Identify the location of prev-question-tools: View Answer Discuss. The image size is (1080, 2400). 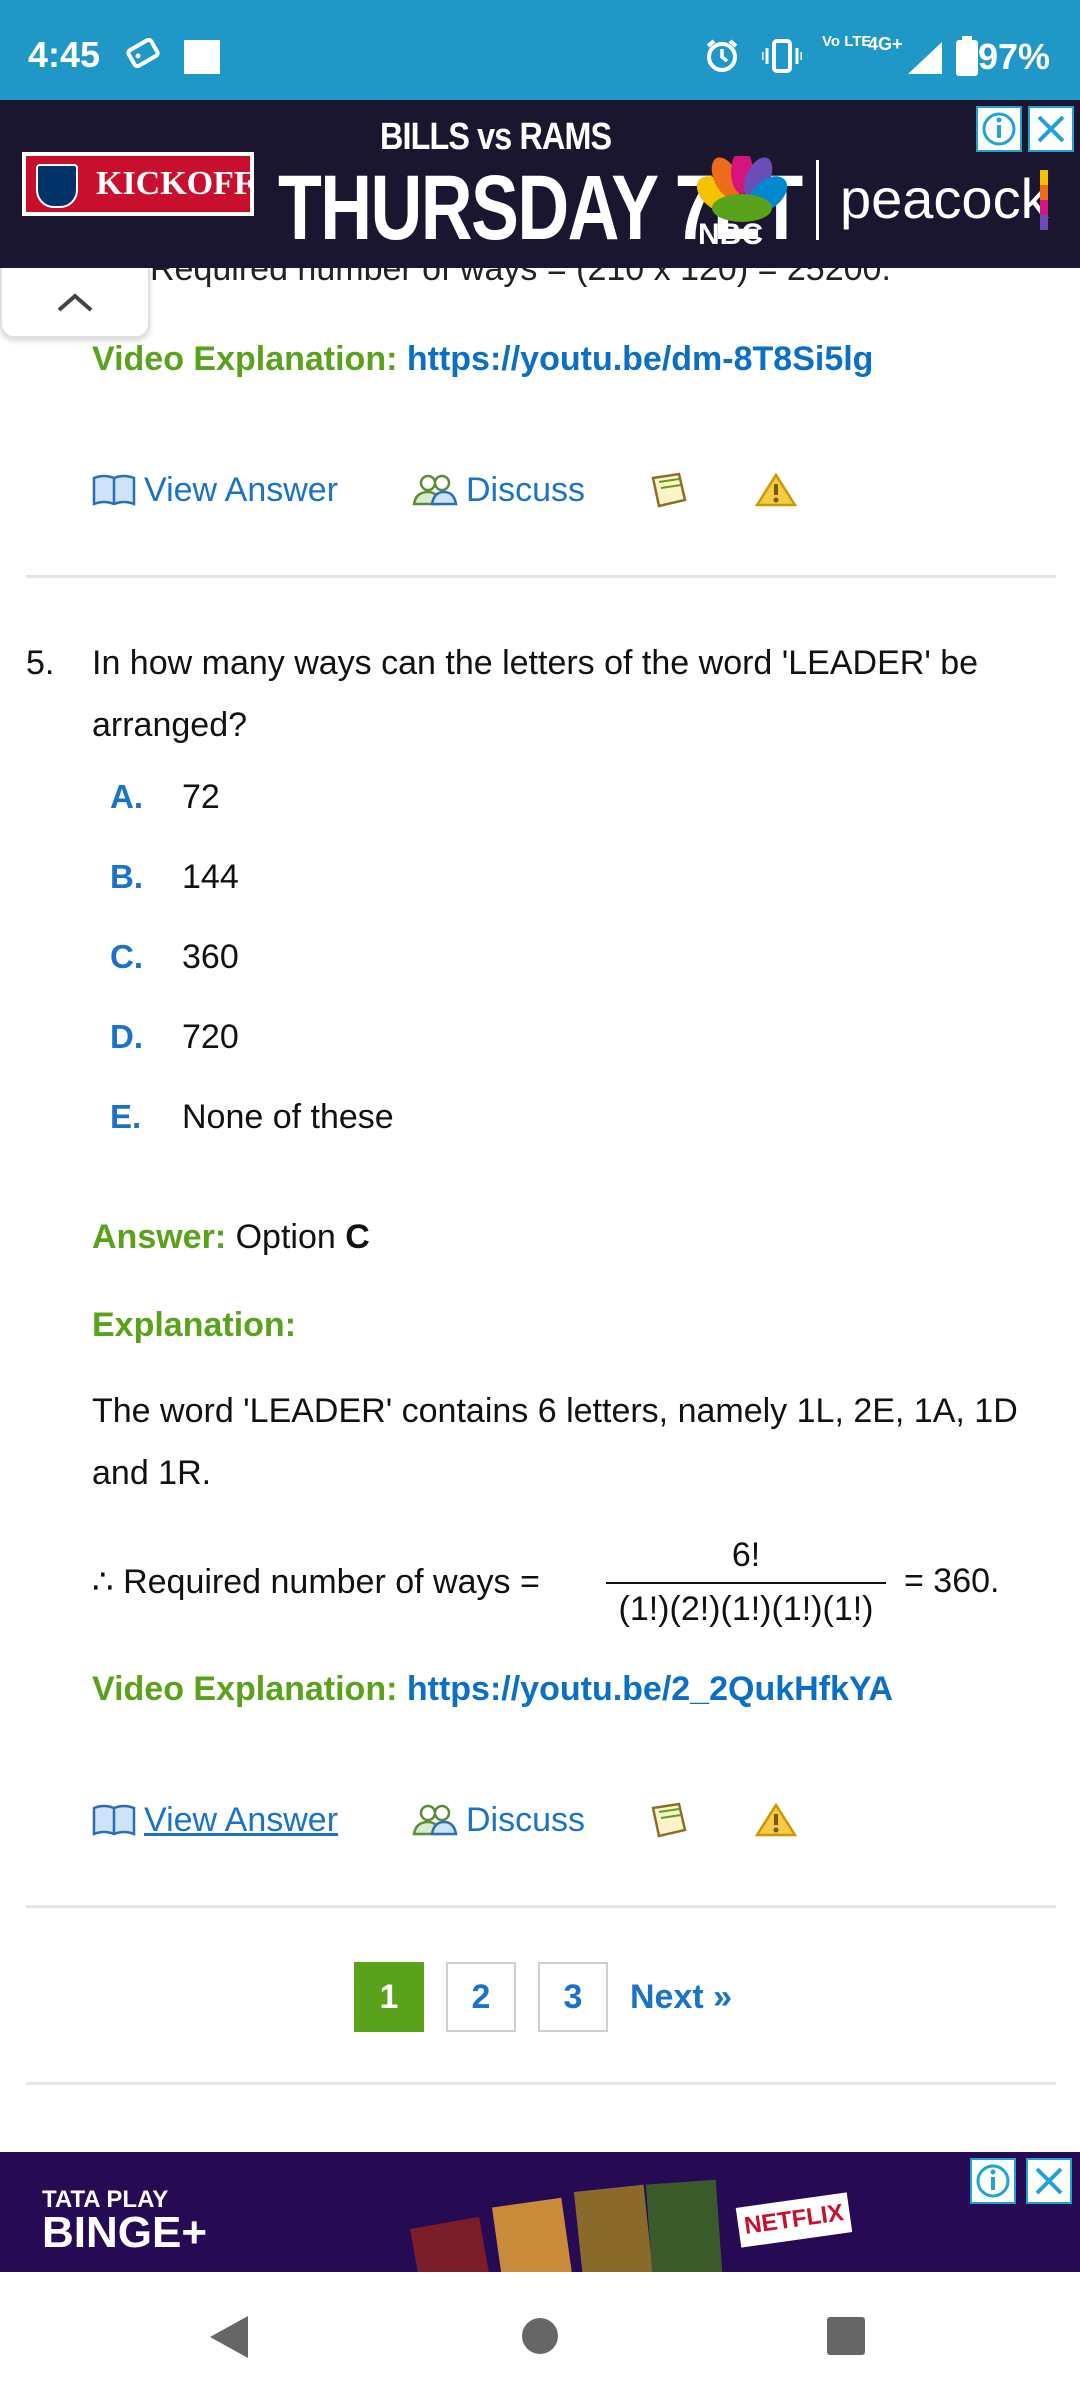
(448, 490).